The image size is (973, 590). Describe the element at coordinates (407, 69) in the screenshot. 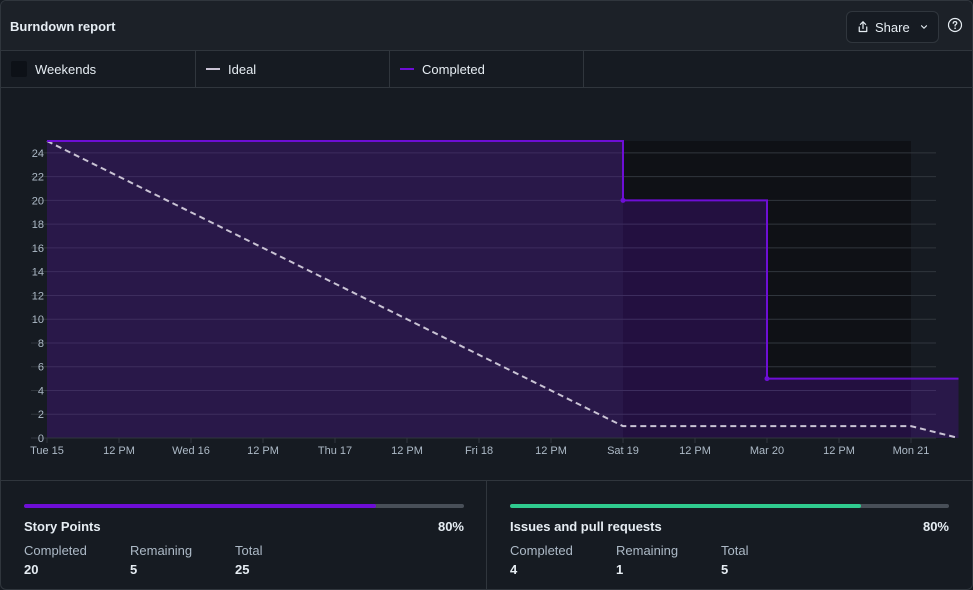

I see `completed-swatch` at that location.